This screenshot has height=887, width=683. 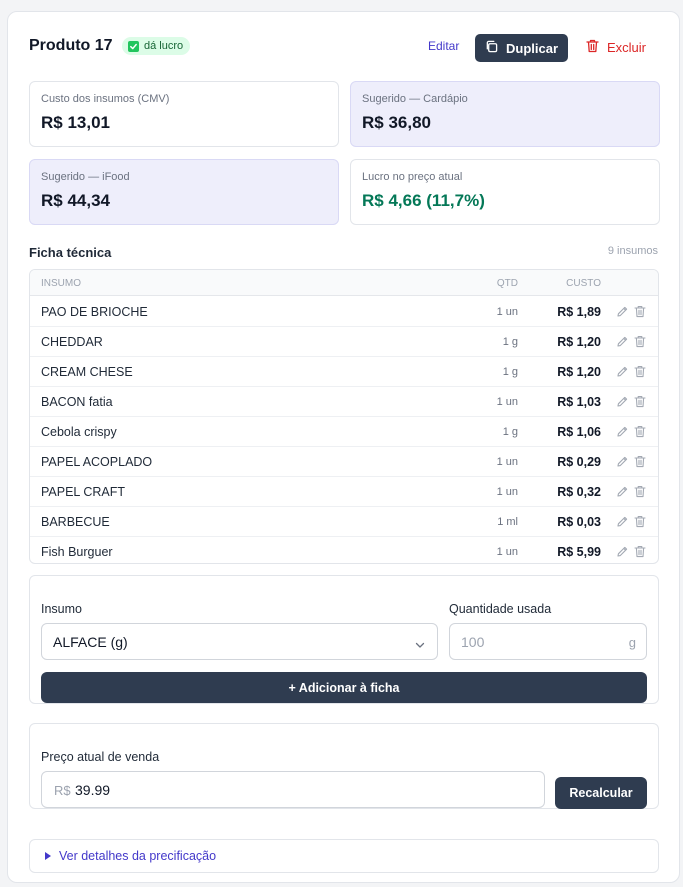 I want to click on qty-input: 100 g, so click(x=548, y=641).